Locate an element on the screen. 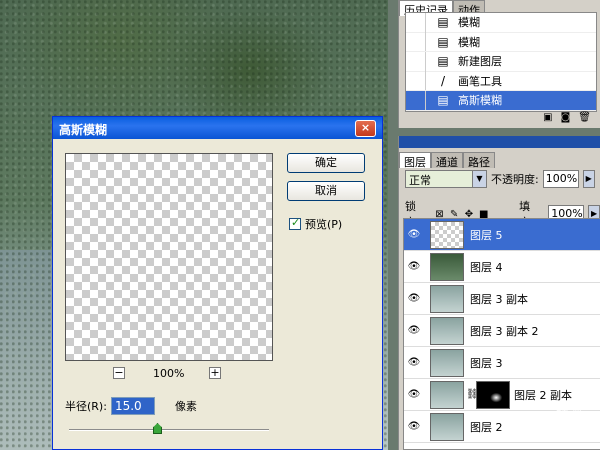  preview-checkbox is located at coordinates (295, 223).